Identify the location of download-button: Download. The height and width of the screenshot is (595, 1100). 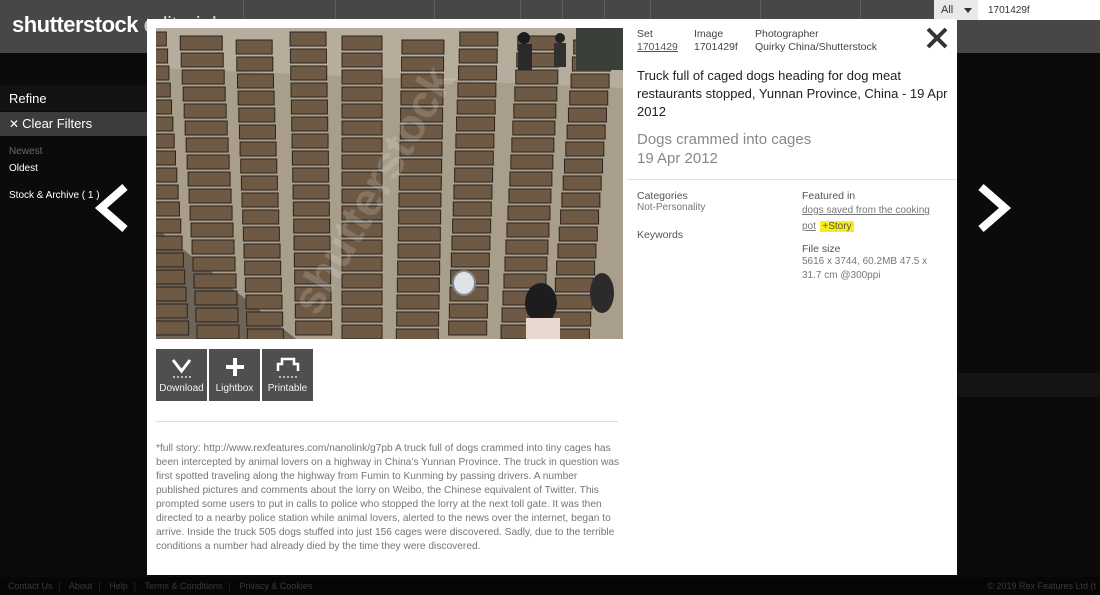
(181, 375).